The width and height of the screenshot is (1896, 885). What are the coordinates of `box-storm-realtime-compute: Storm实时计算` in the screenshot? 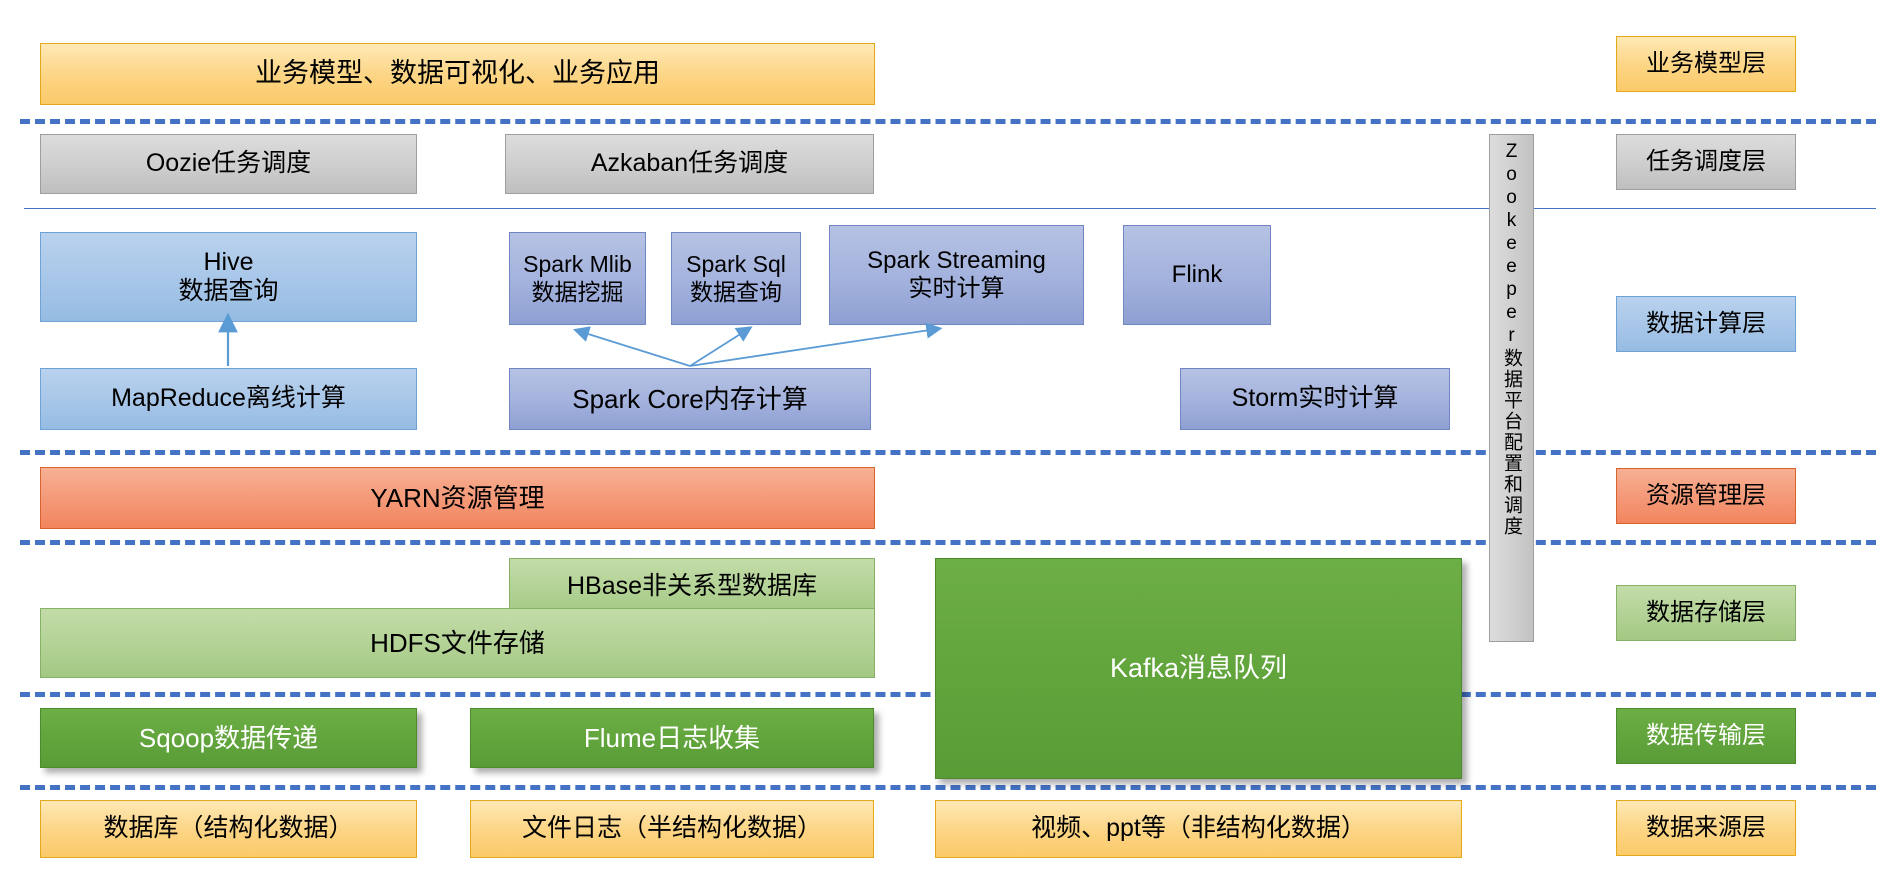 It's located at (1315, 399).